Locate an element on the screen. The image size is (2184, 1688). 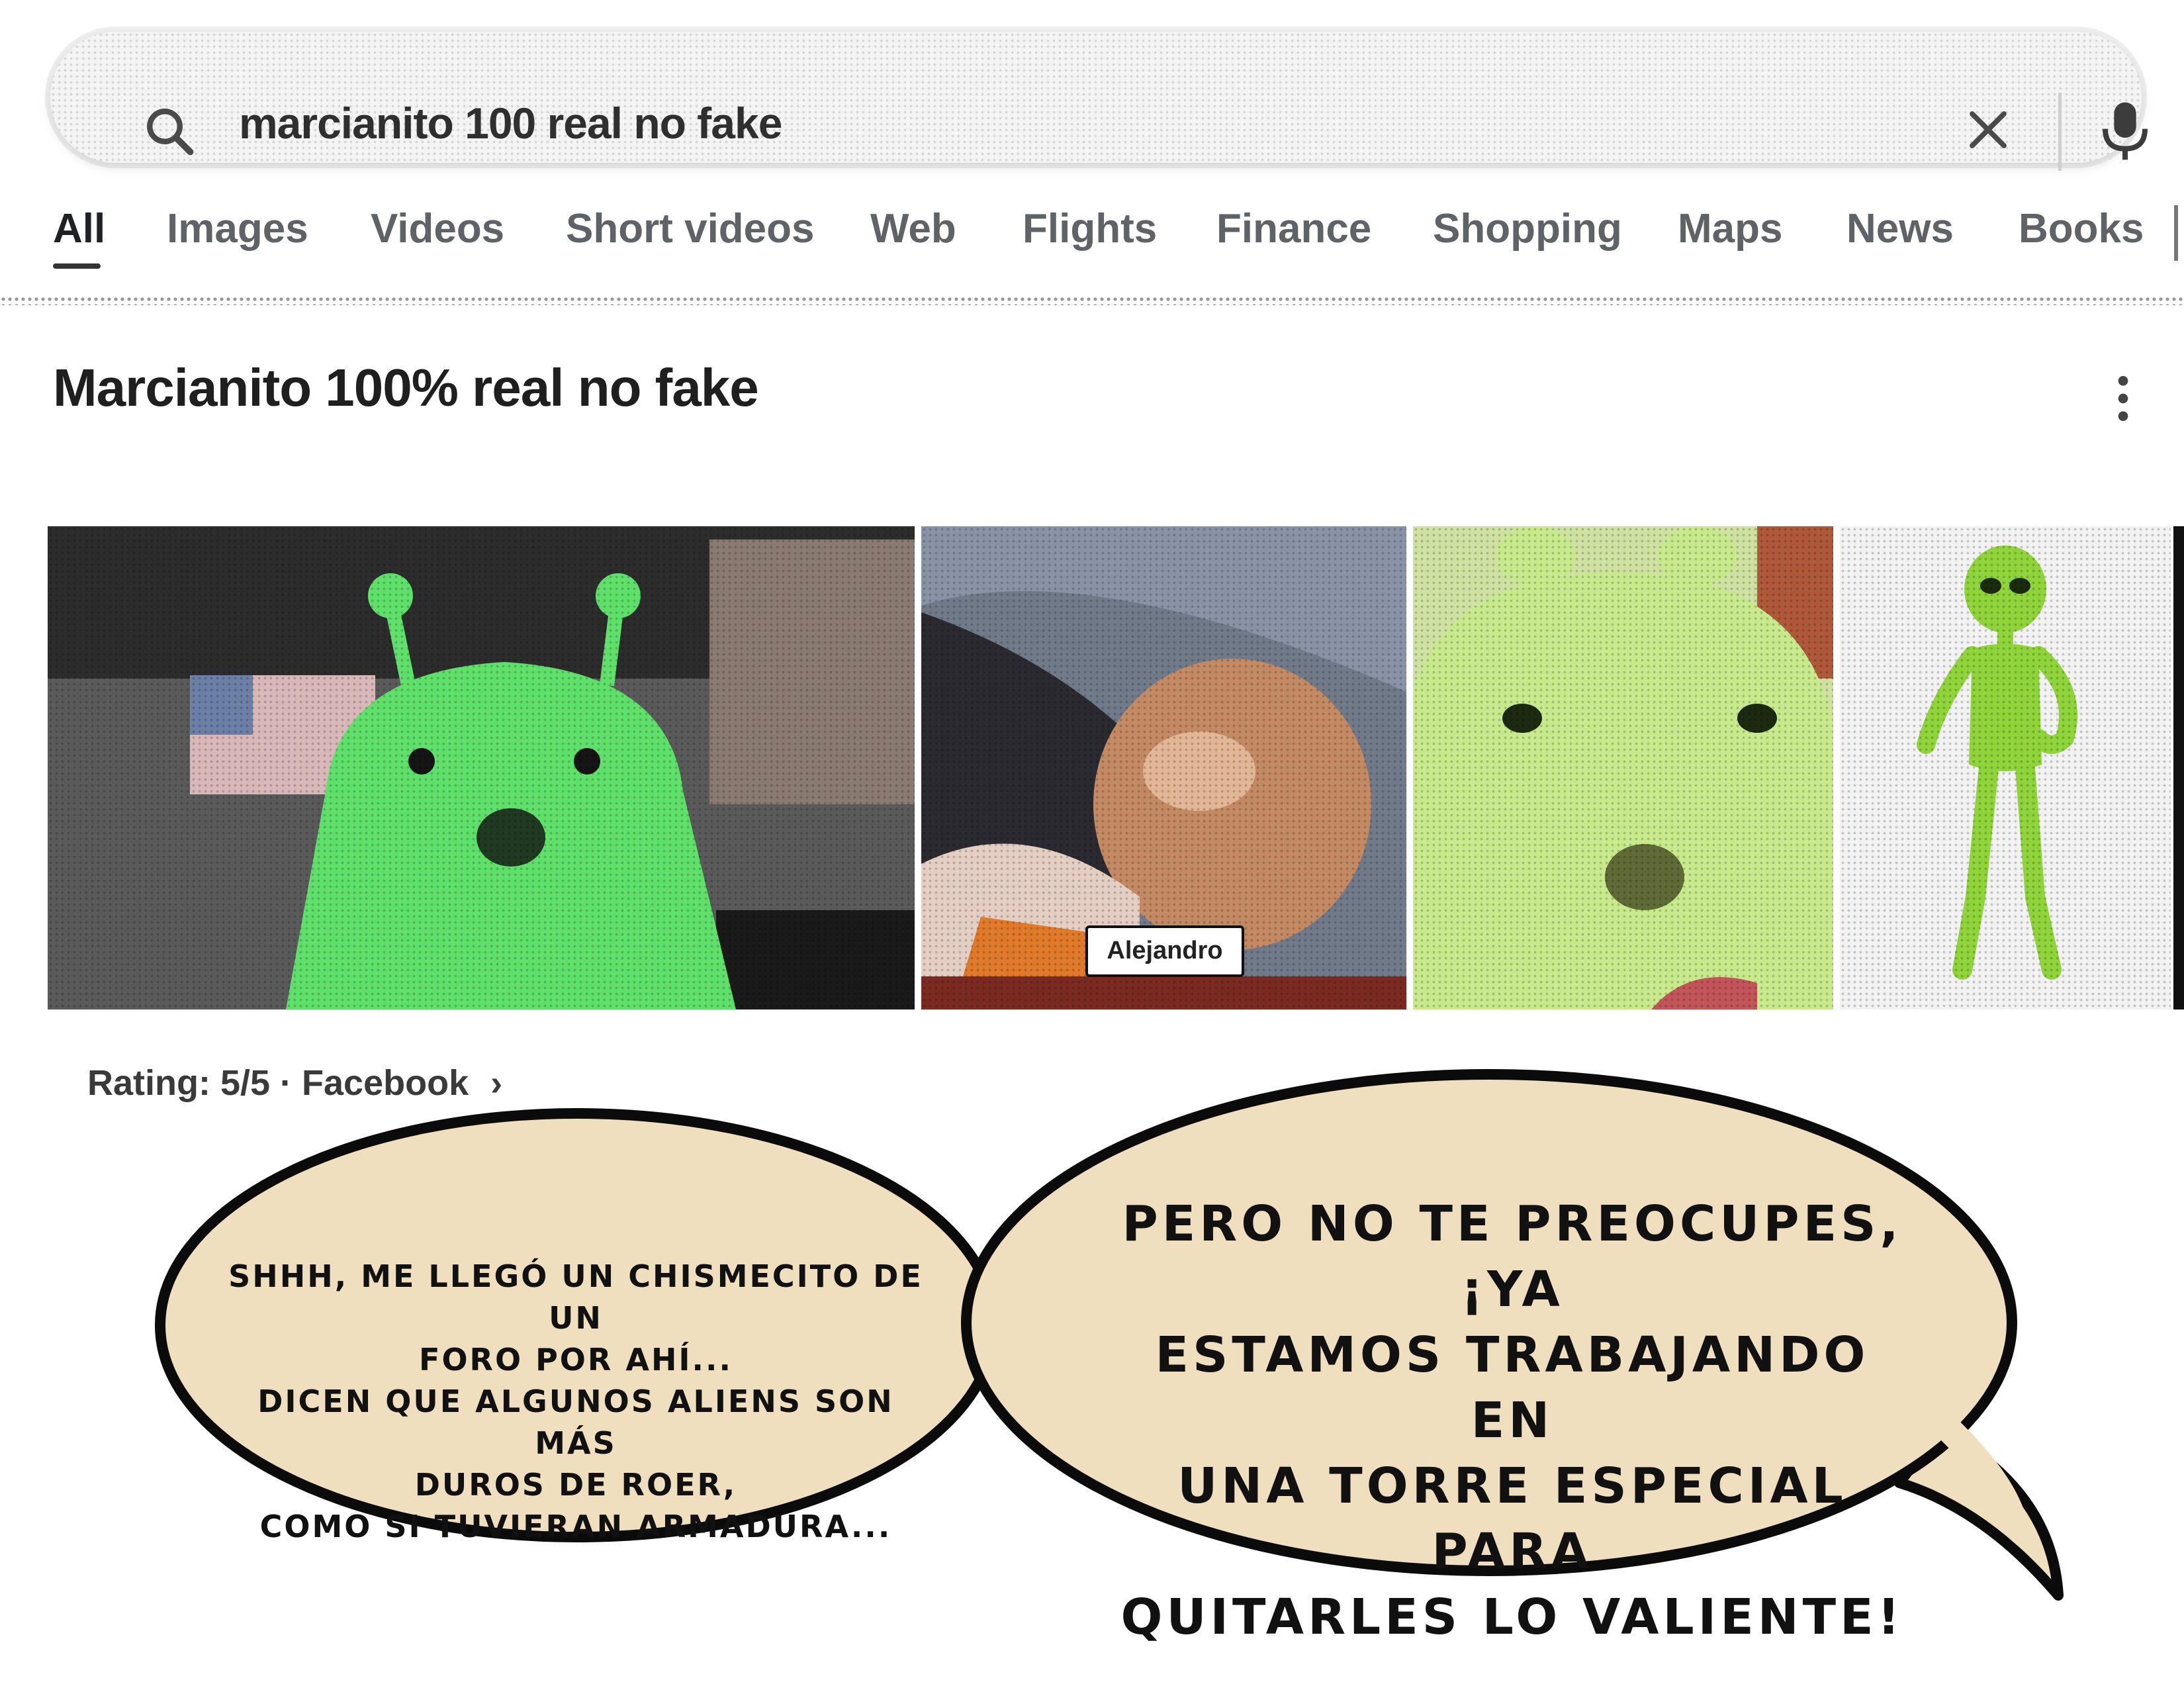
bubble-line: Shhh, me llegó un chismecito de un is located at coordinates (575, 1297).